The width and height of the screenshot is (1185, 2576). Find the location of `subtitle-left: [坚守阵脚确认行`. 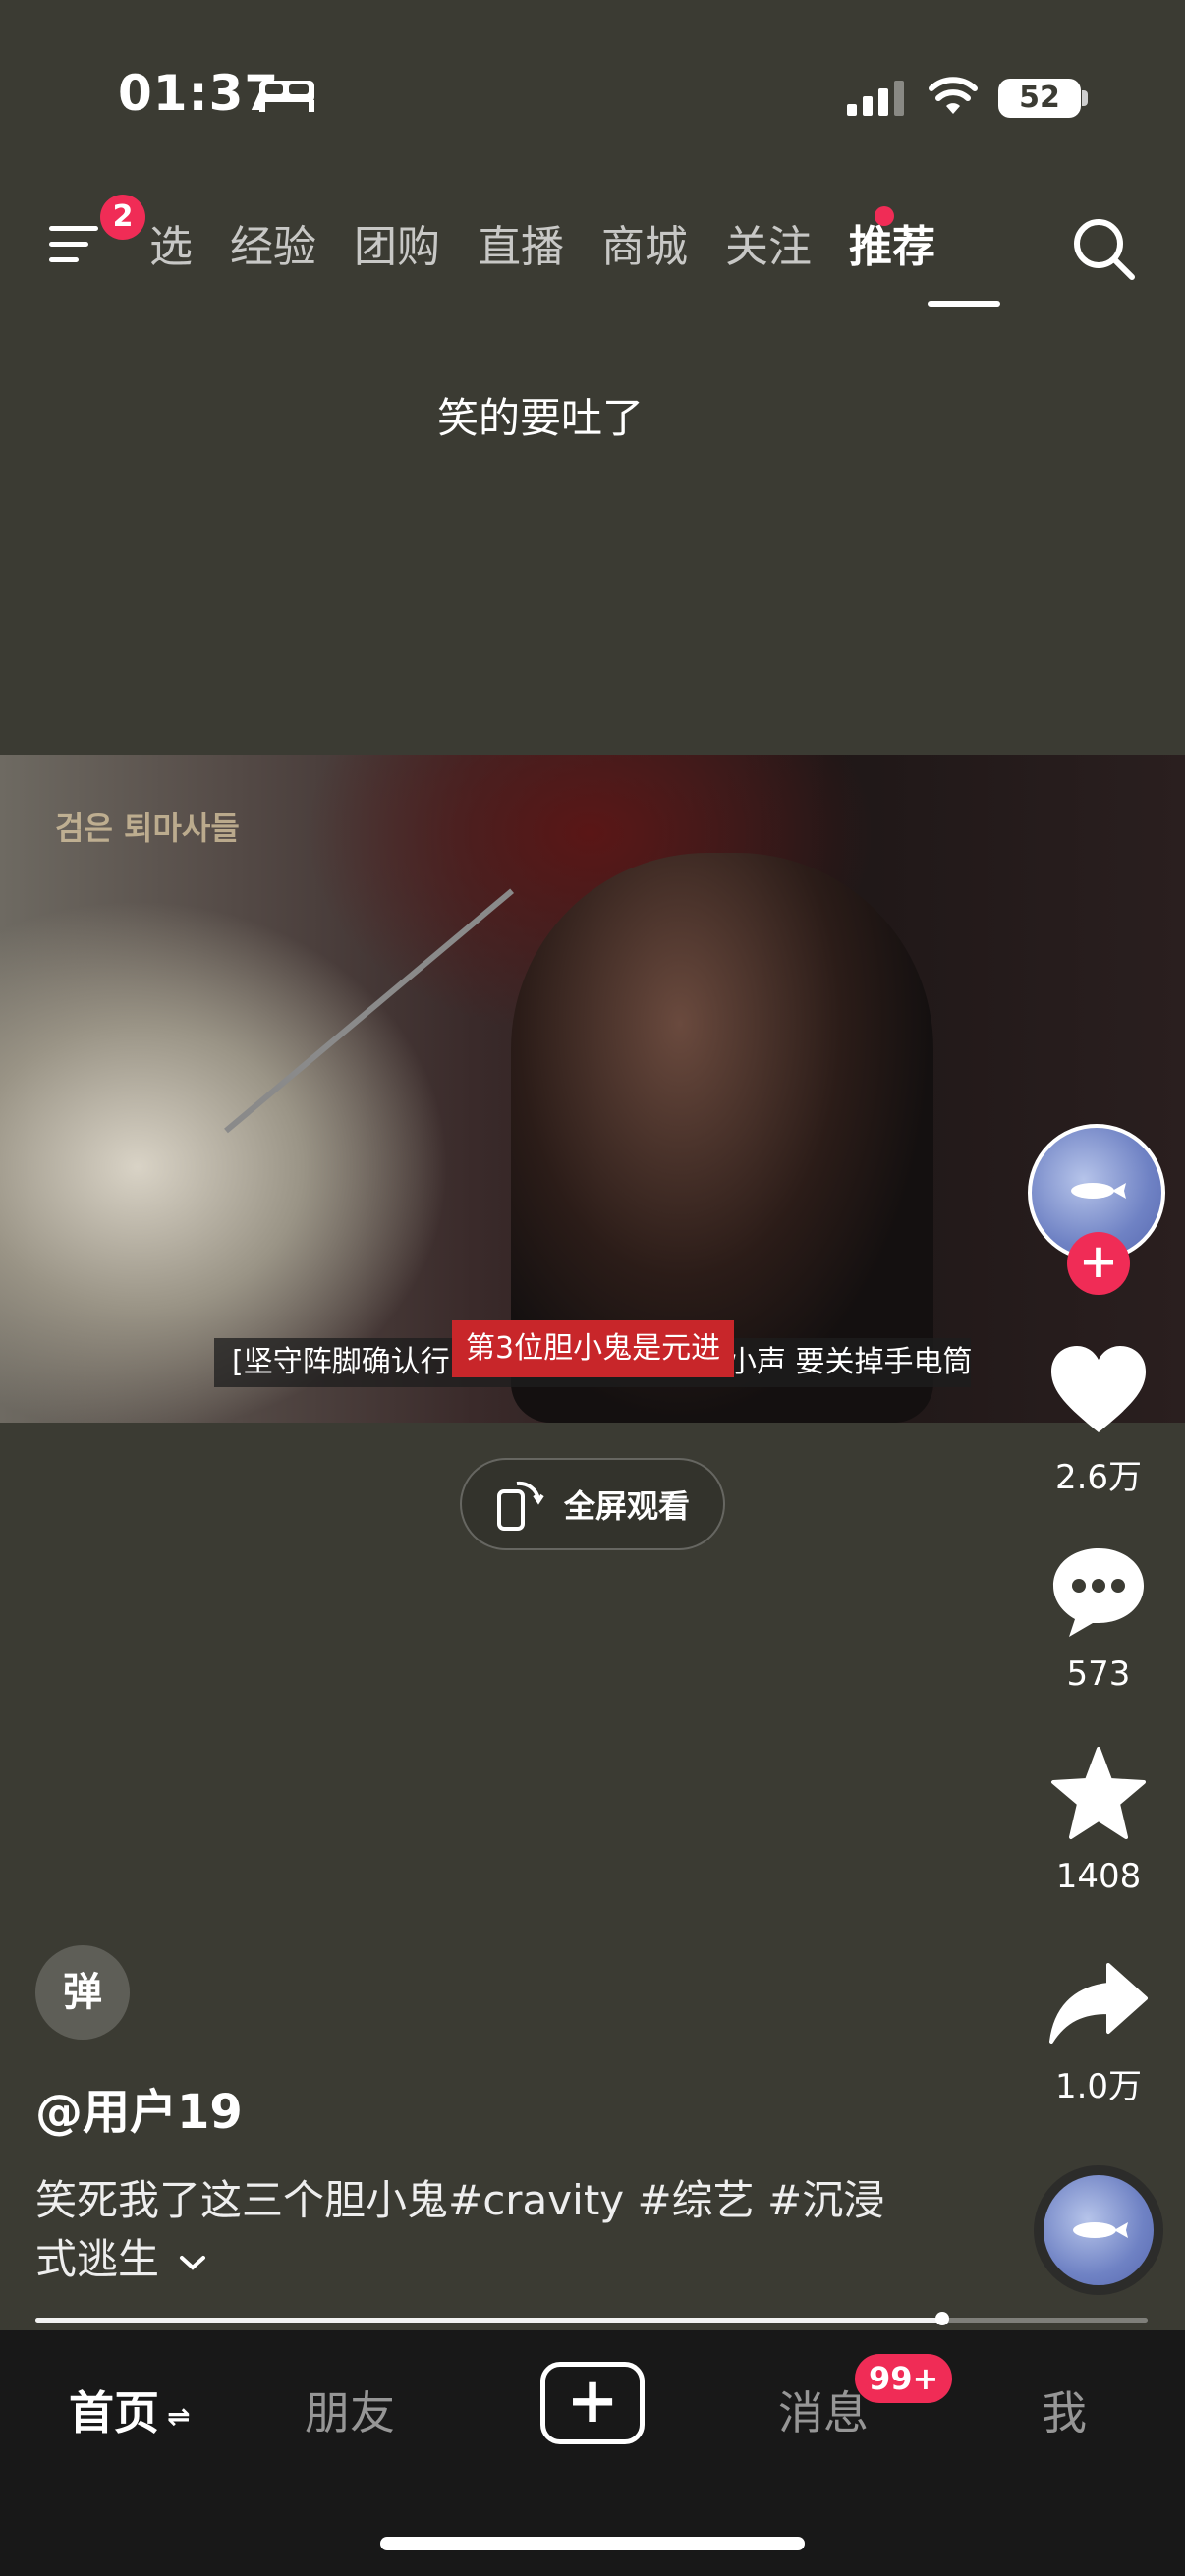

subtitle-left: [坚守阵脚确认行 is located at coordinates (341, 1362).